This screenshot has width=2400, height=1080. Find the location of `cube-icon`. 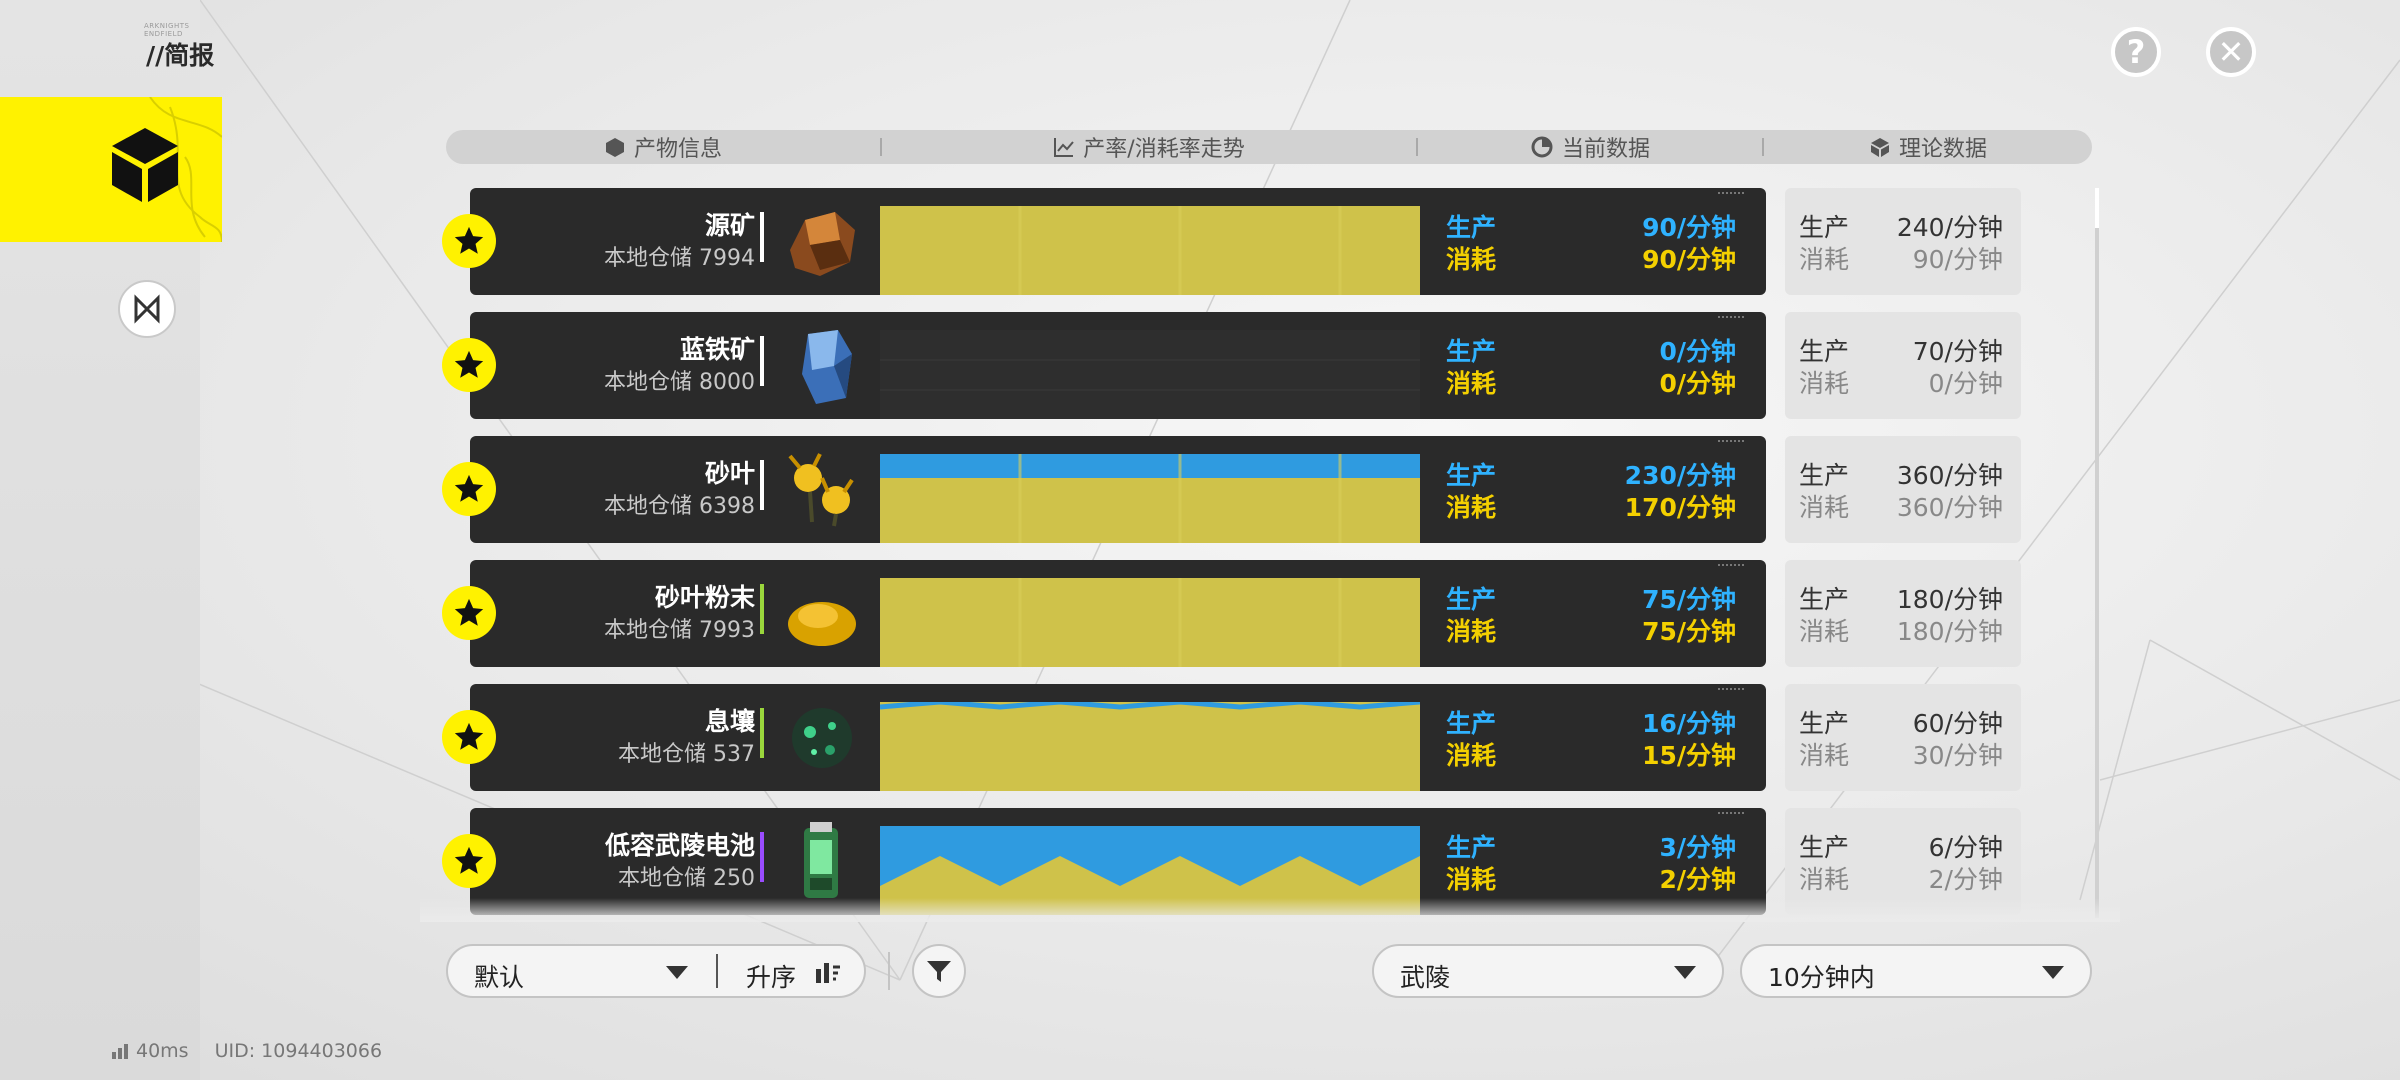

cube-icon is located at coordinates (145, 165).